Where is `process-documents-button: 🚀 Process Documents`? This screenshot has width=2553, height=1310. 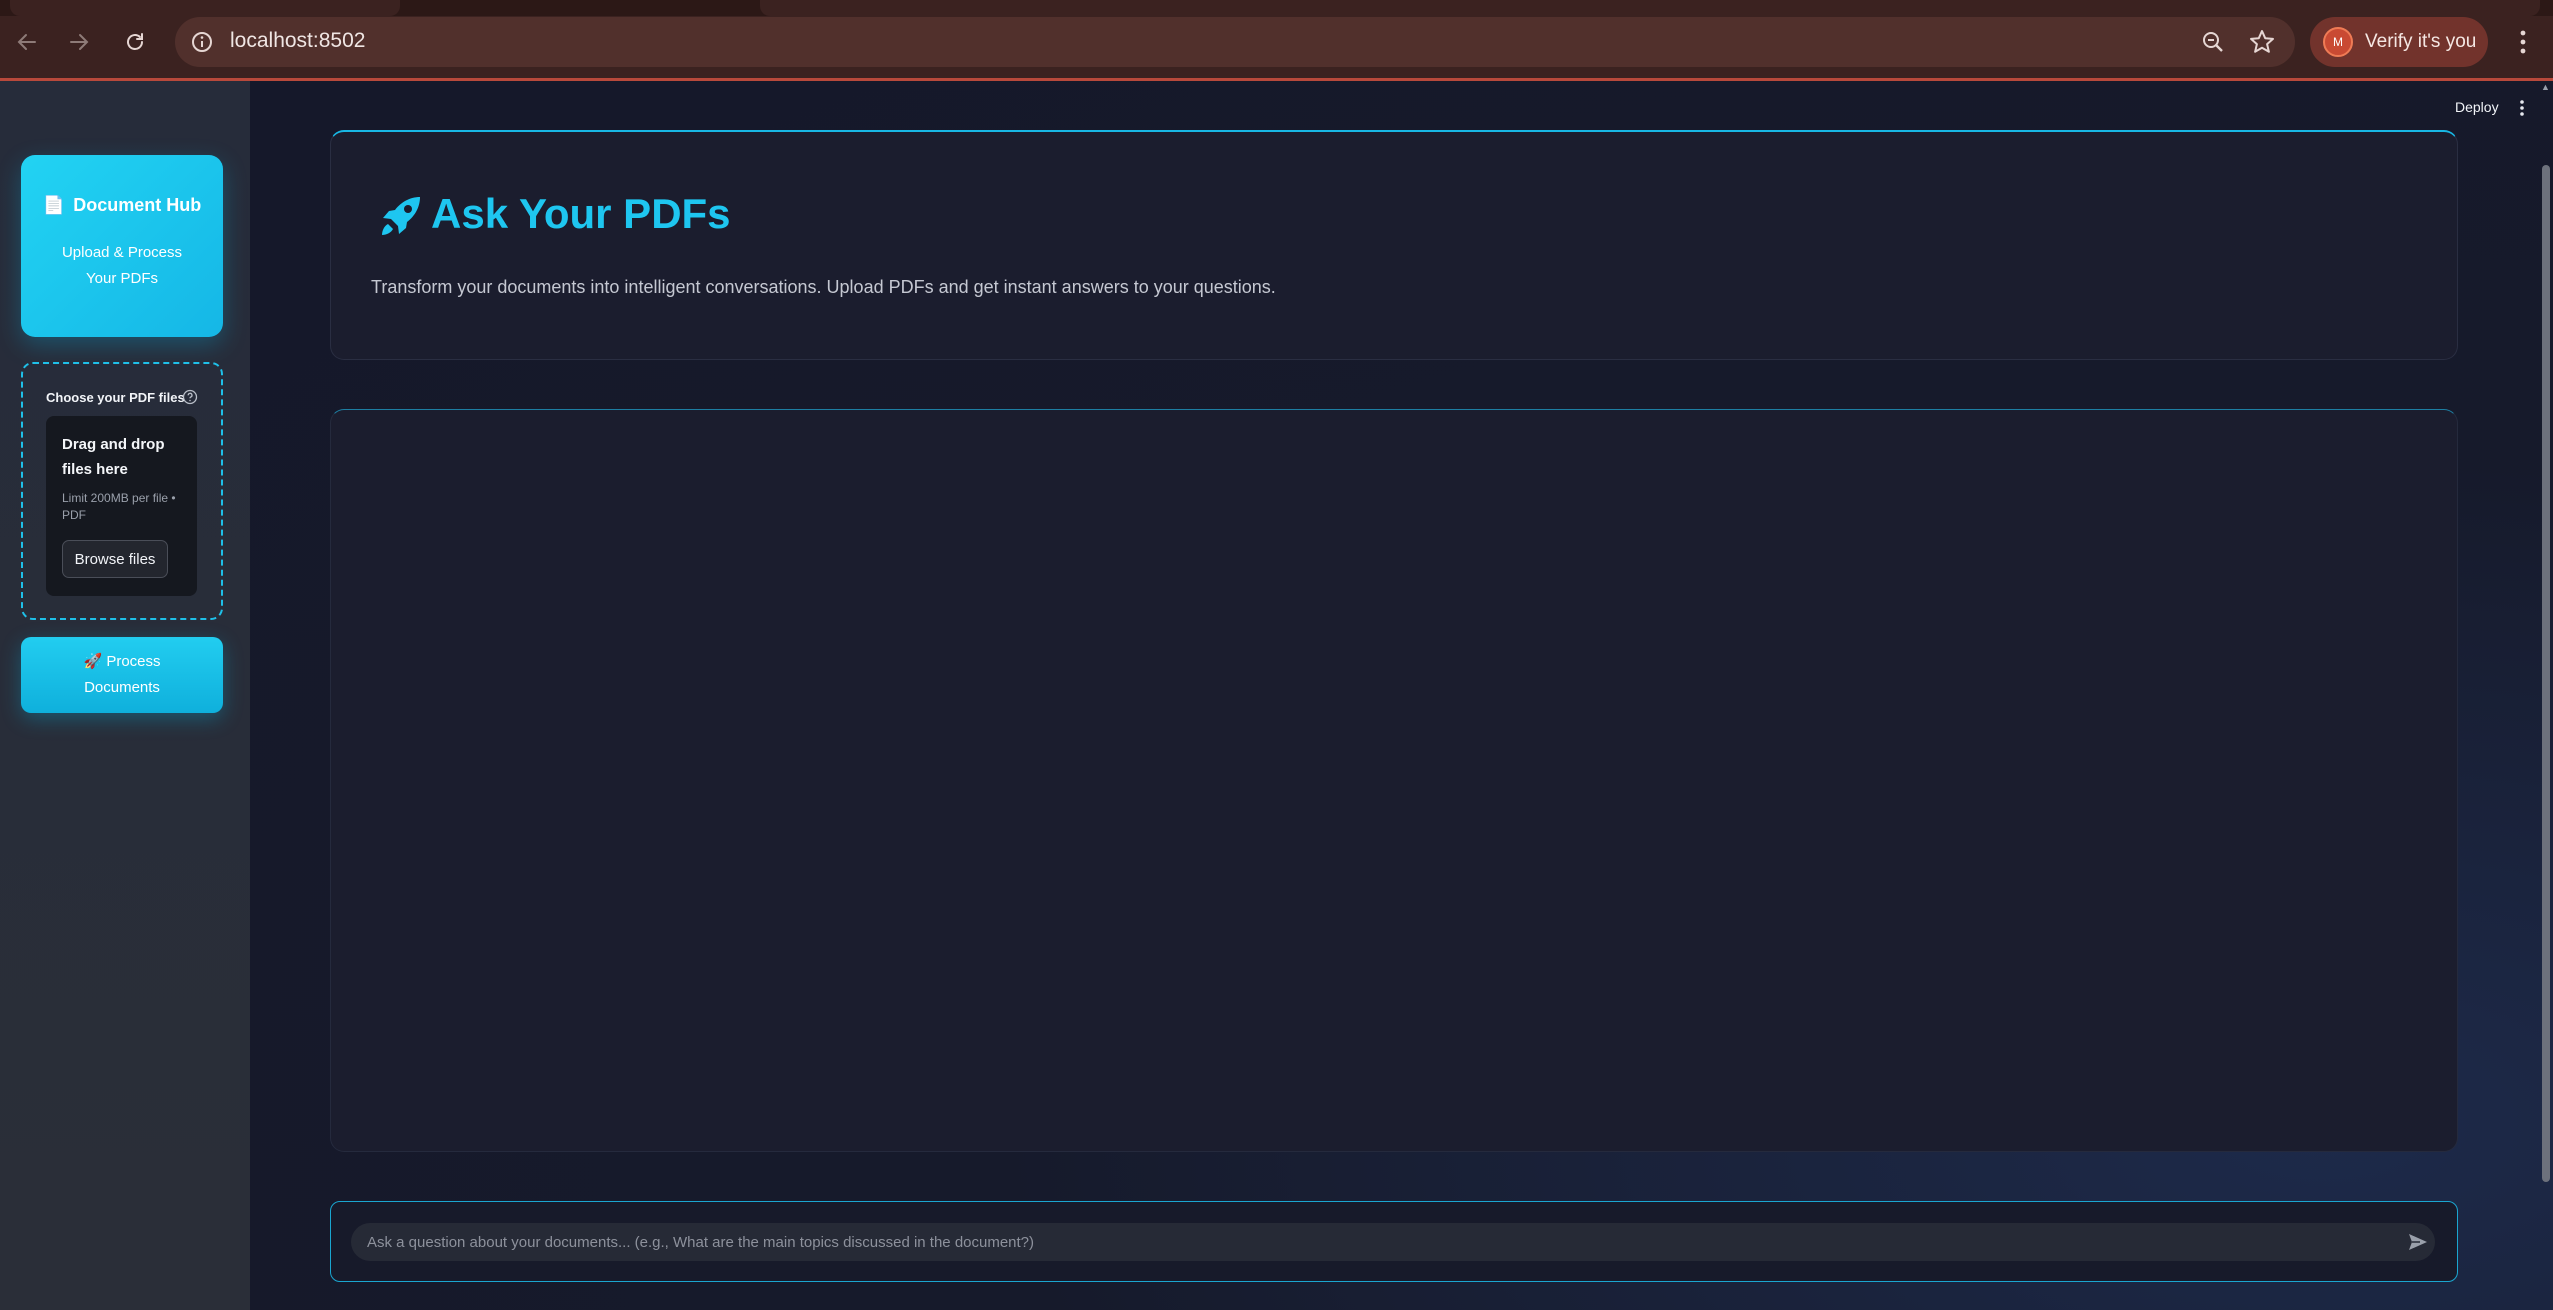 process-documents-button: 🚀 Process Documents is located at coordinates (122, 675).